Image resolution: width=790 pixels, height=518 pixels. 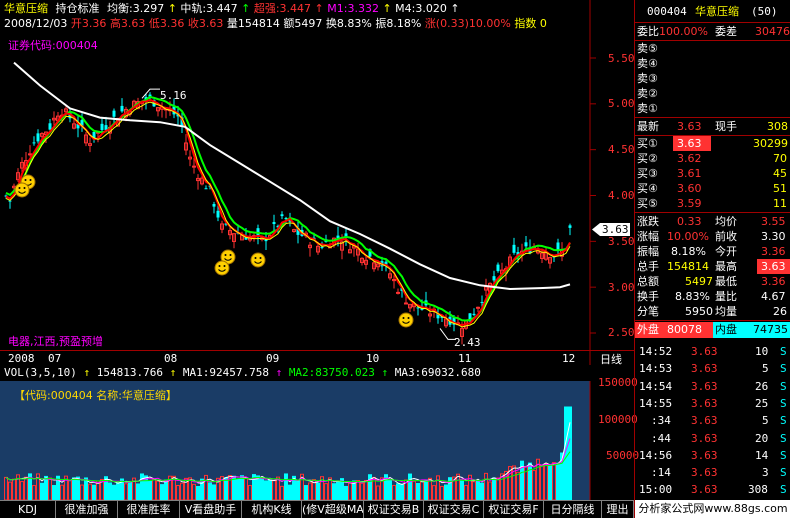 I want to click on tab-hen-zhun-jia-qiang: 很准加强, so click(x=87, y=509).